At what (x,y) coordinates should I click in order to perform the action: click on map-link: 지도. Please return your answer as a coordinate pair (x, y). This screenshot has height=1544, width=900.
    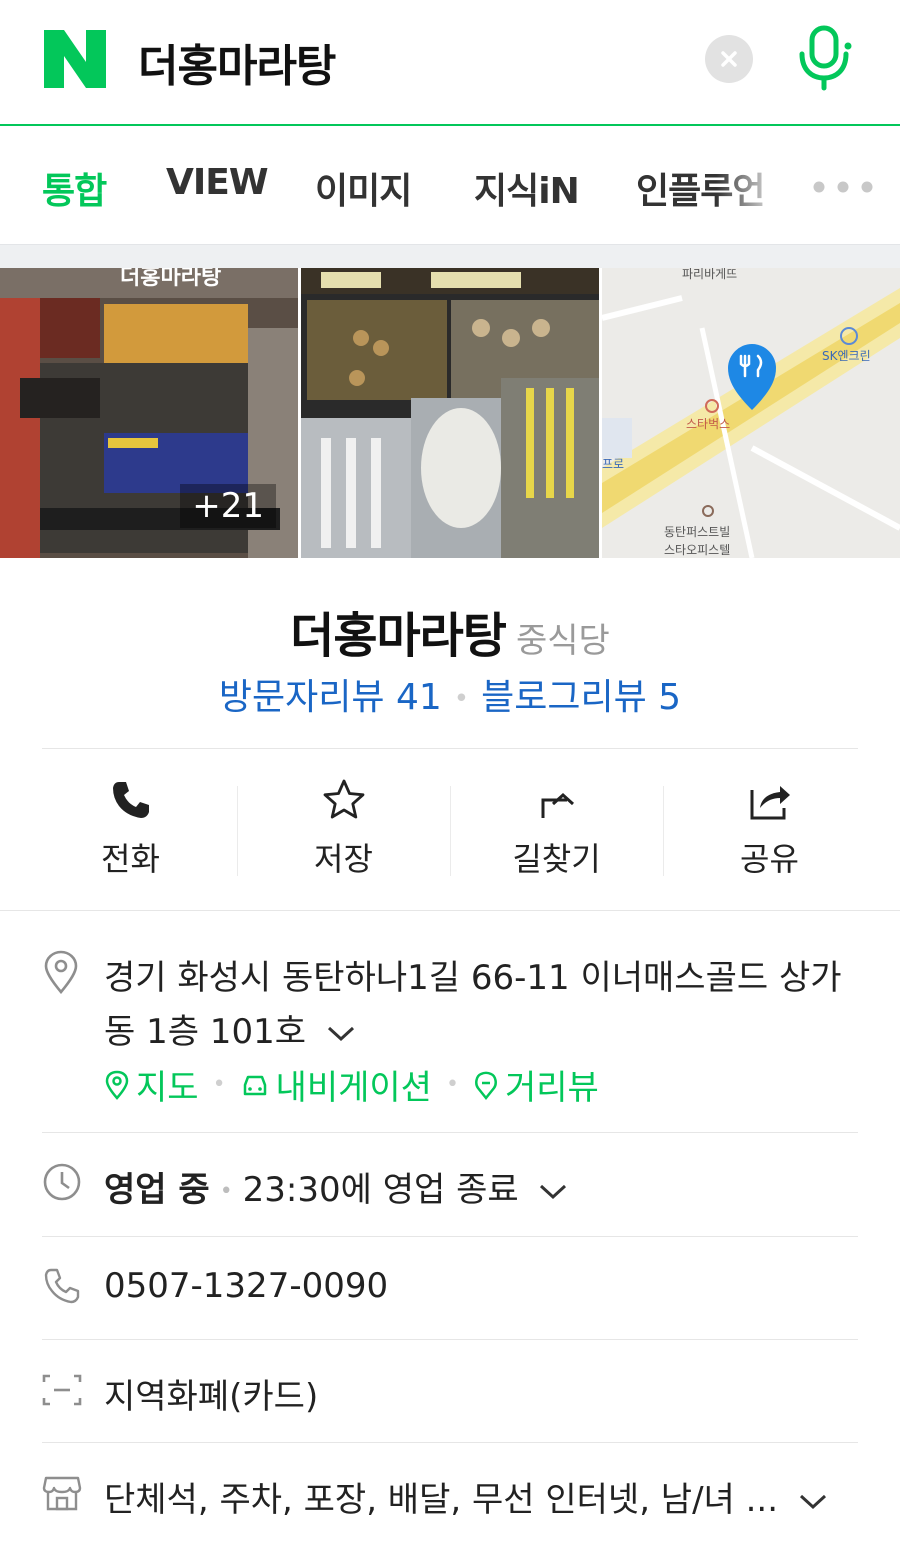
    Looking at the image, I should click on (151, 1084).